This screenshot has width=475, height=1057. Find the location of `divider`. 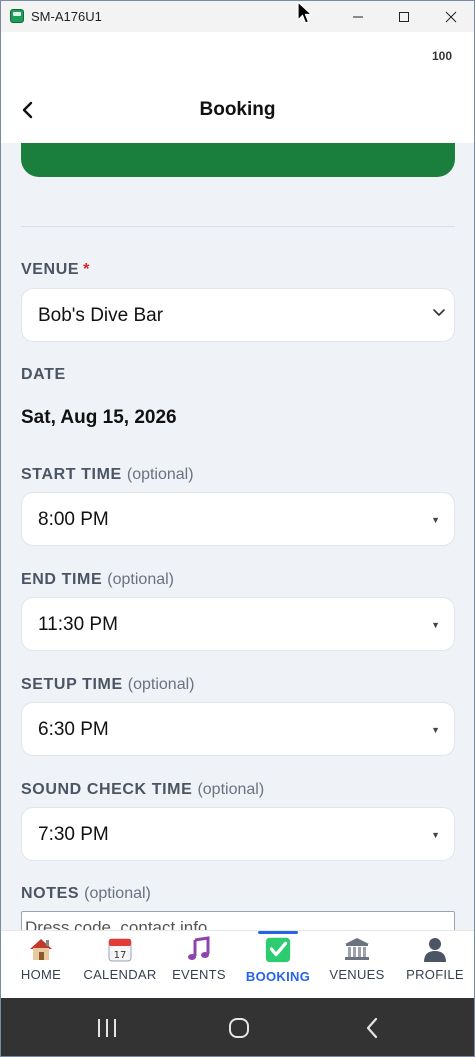

divider is located at coordinates (238, 226).